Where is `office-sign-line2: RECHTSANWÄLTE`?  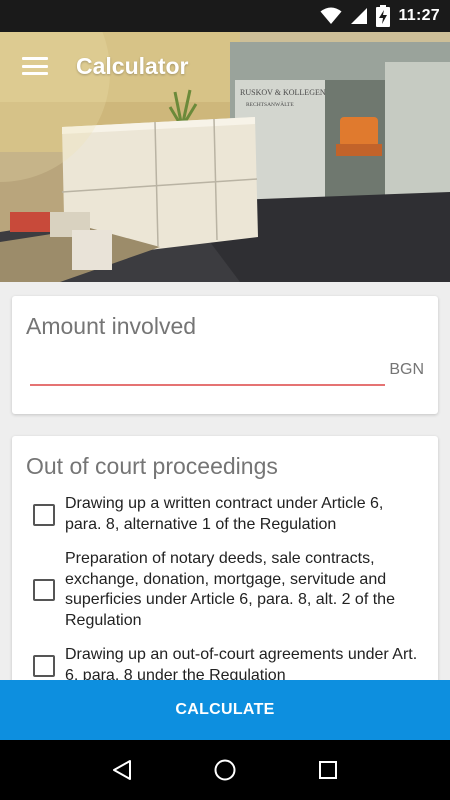 office-sign-line2: RECHTSANWÄLTE is located at coordinates (270, 104).